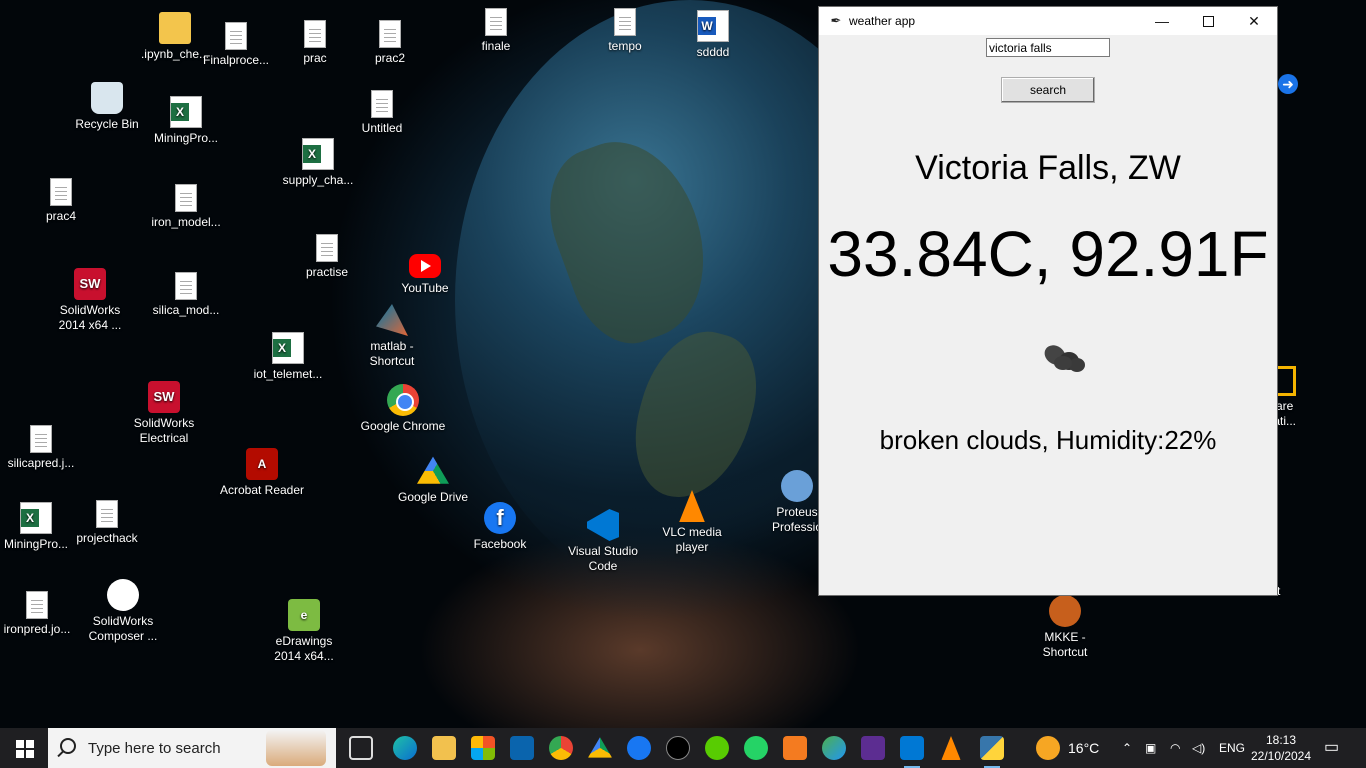 This screenshot has height=768, width=1366. I want to click on chrome-taskbar-icon, so click(561, 748).